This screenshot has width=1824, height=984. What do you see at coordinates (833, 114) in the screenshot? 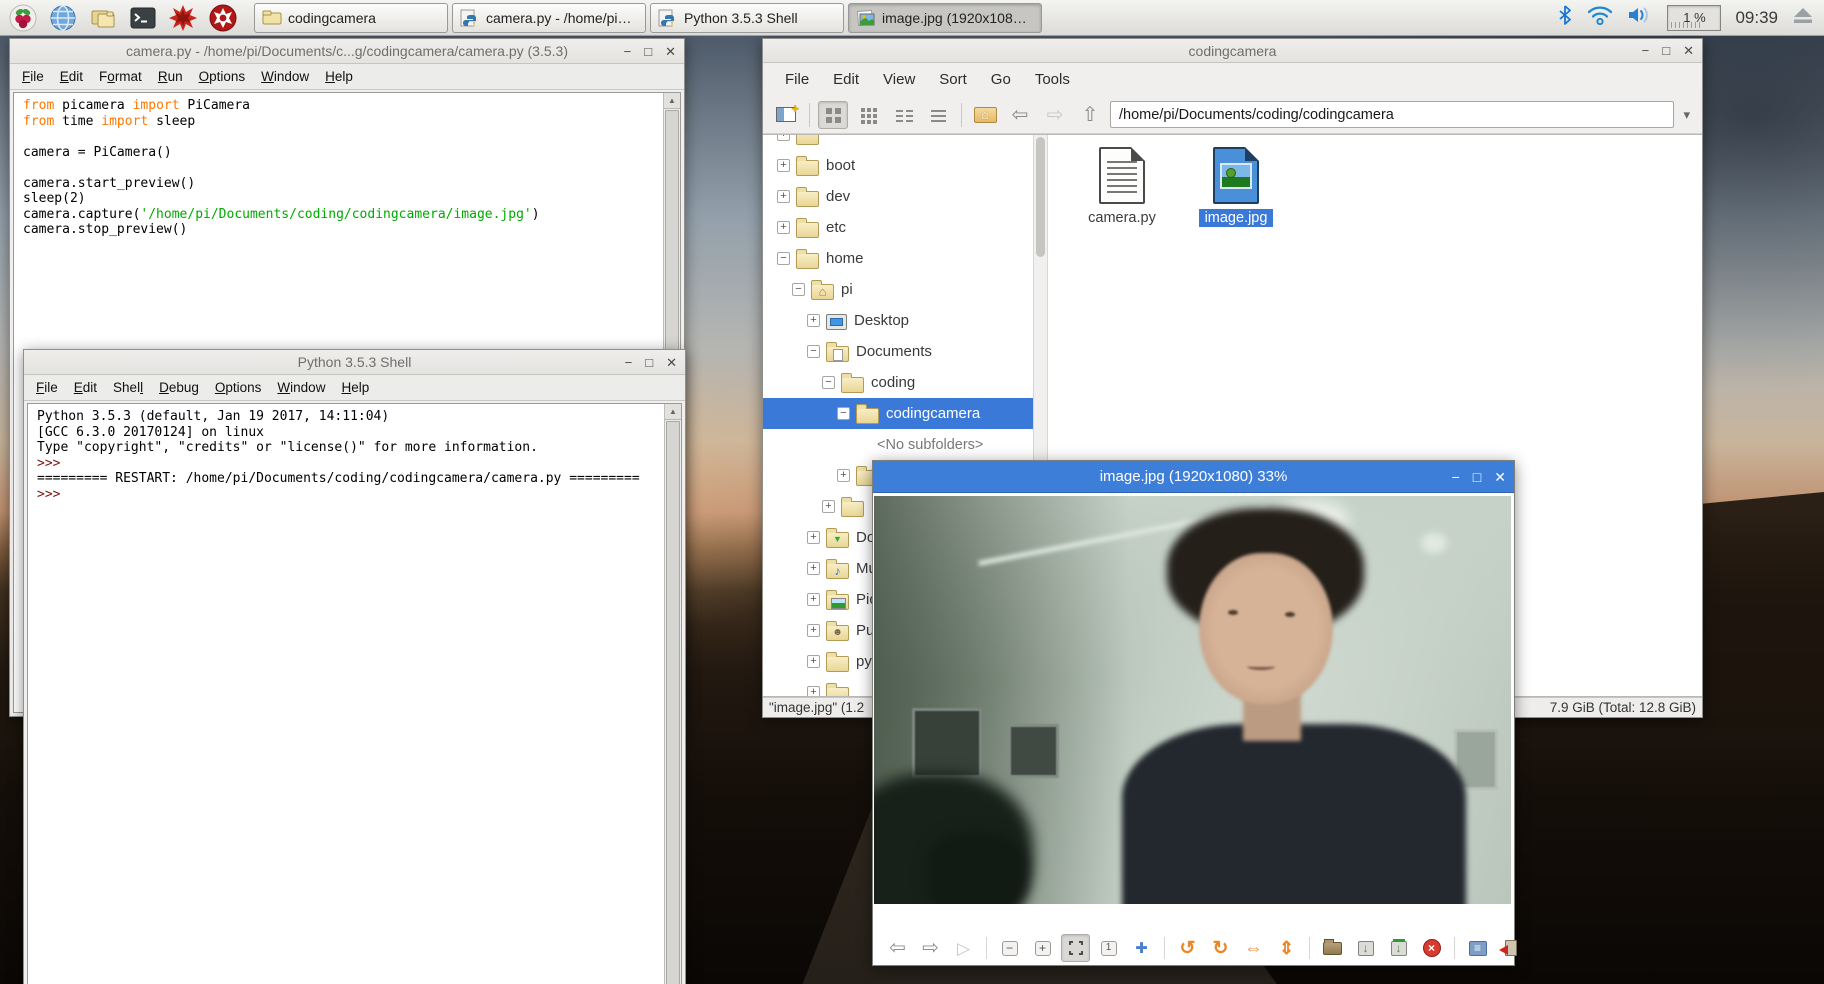
I see `view-icons-button` at bounding box center [833, 114].